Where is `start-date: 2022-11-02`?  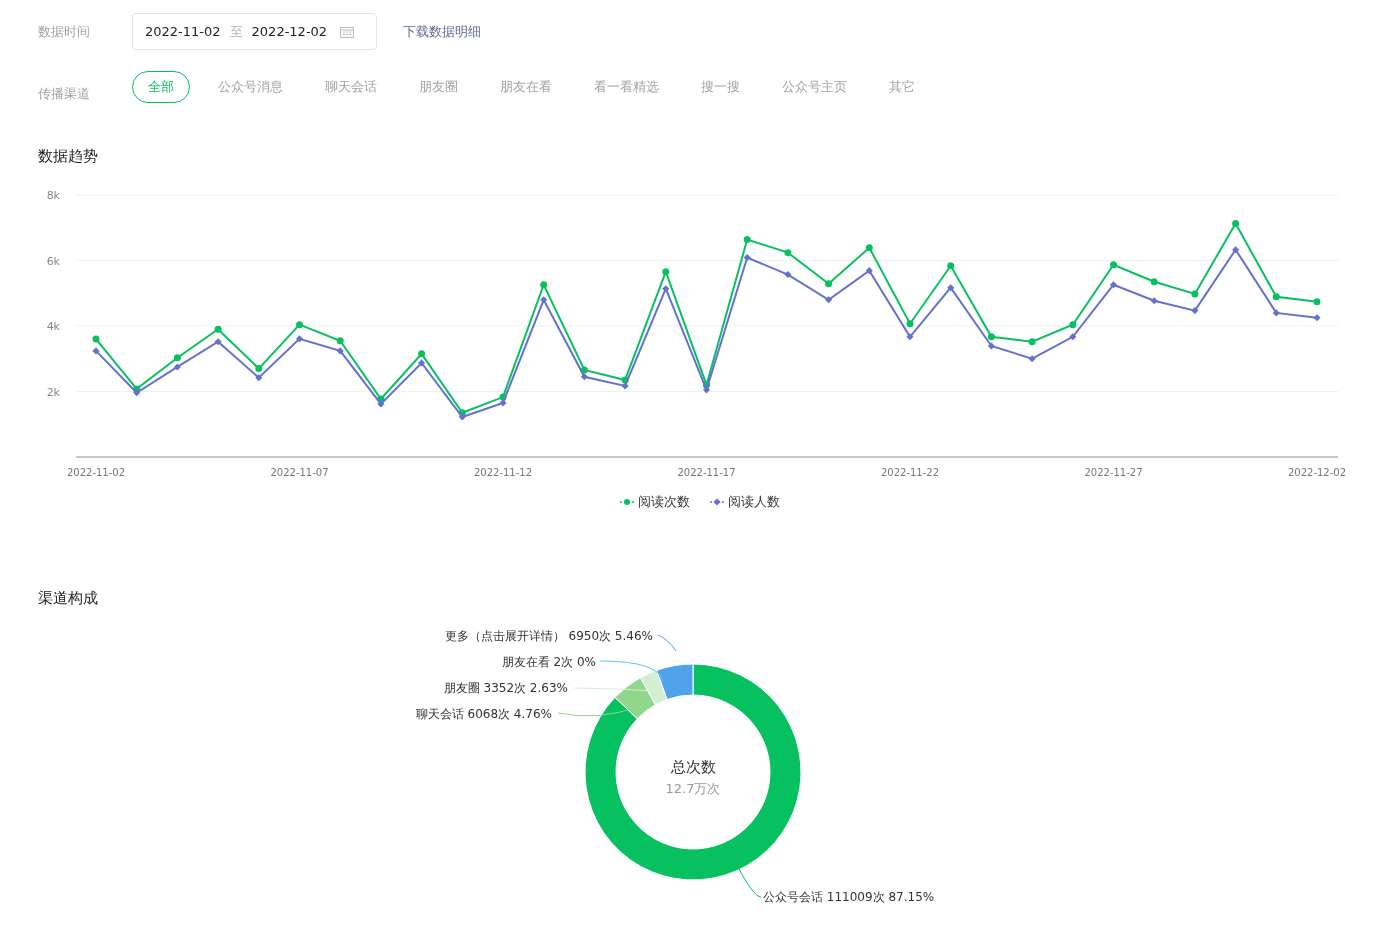
start-date: 2022-11-02 is located at coordinates (183, 31).